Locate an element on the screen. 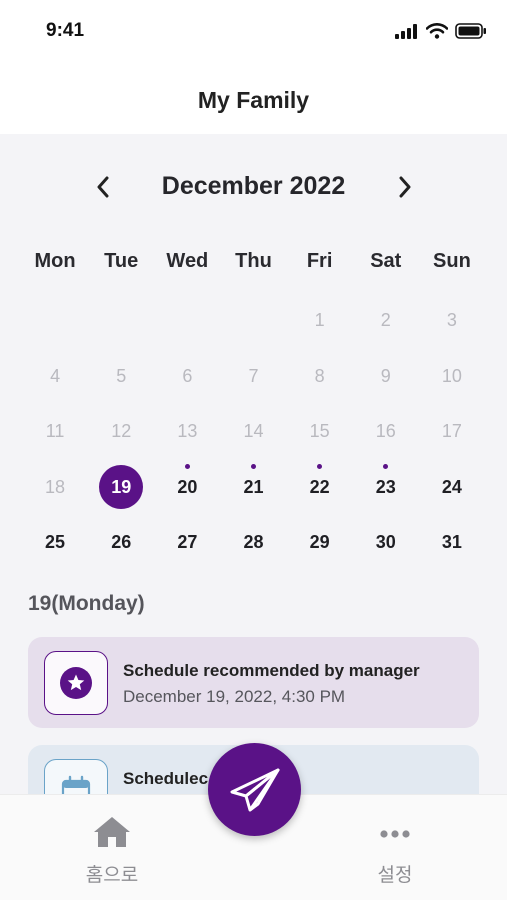 The image size is (507, 900). calendar-day: 24 is located at coordinates (452, 488).